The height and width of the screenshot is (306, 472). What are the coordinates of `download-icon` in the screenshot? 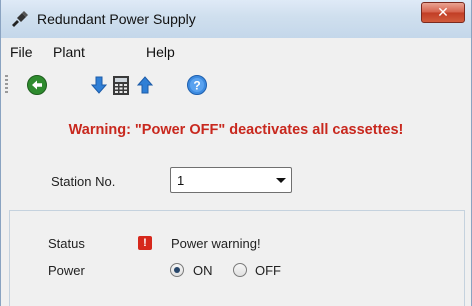 It's located at (99, 85).